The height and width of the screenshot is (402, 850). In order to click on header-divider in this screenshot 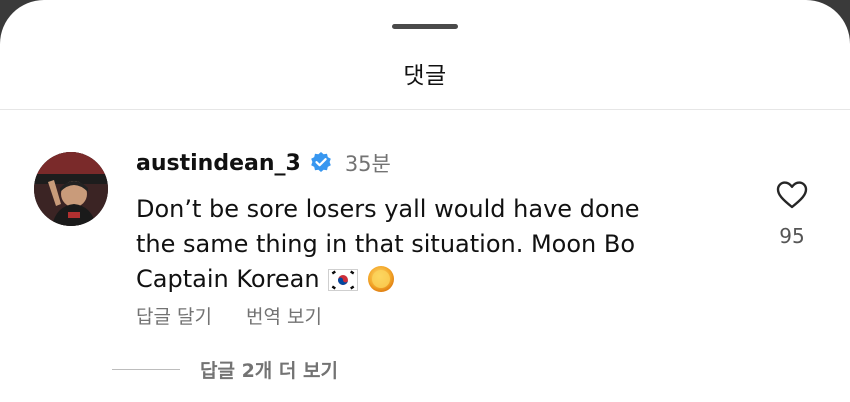, I will do `click(425, 109)`.